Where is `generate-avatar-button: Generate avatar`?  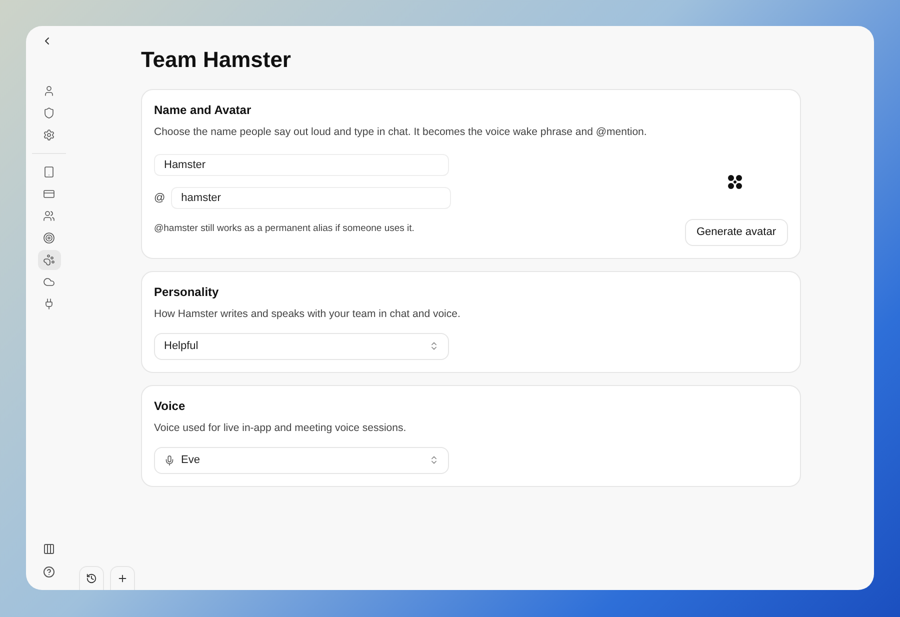
generate-avatar-button: Generate avatar is located at coordinates (736, 232).